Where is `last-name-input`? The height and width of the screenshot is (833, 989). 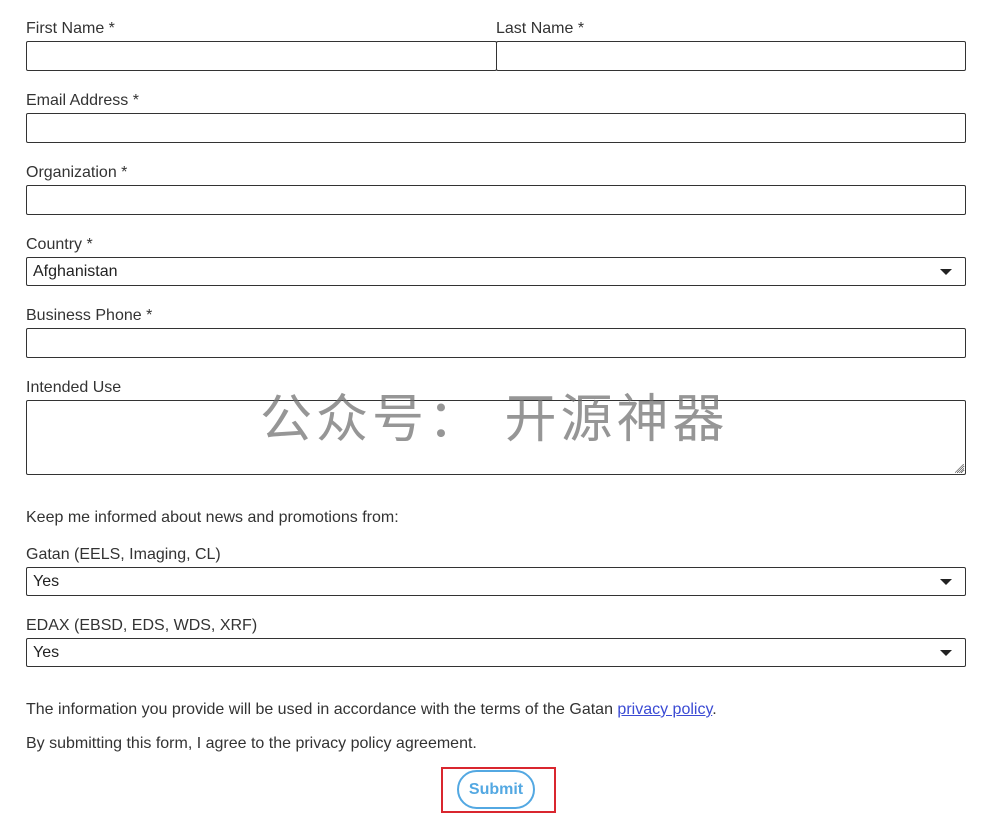 last-name-input is located at coordinates (731, 56).